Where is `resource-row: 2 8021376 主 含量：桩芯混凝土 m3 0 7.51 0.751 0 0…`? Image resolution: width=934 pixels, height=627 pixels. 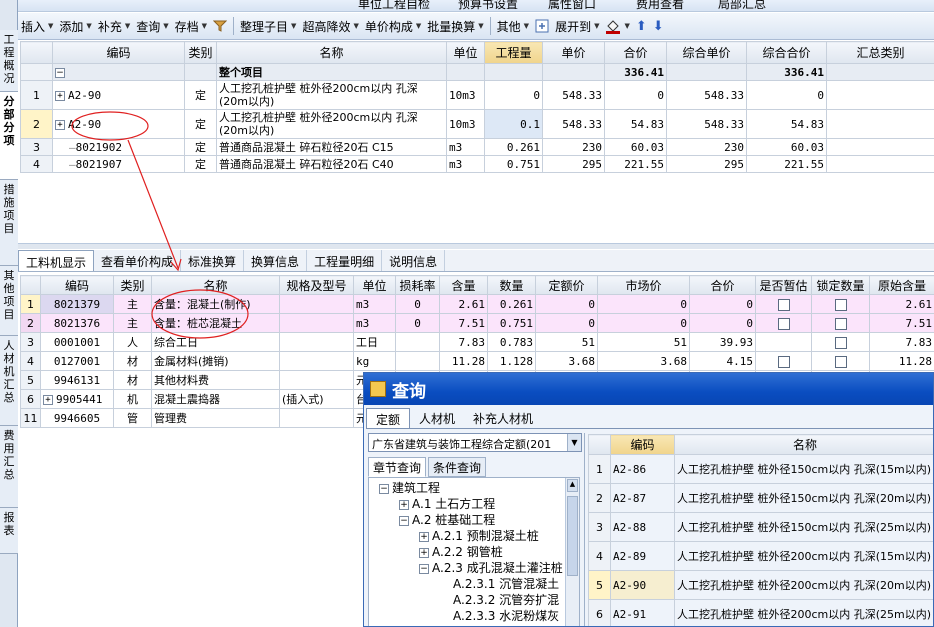 resource-row: 2 8021376 主 含量：桩芯混凝土 m3 0 7.51 0.751 0 0… is located at coordinates (477, 323).